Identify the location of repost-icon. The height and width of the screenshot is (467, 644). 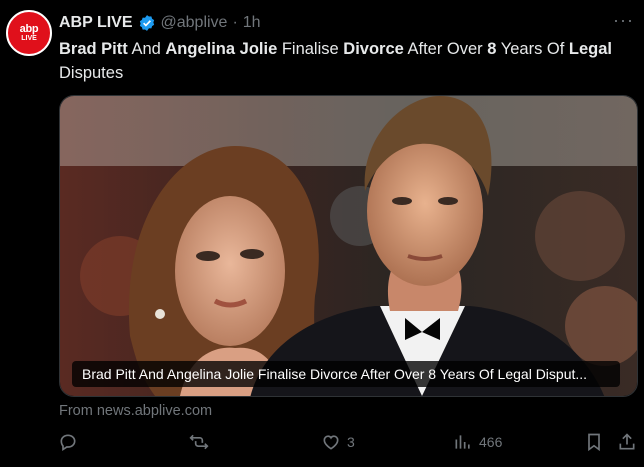
(199, 442).